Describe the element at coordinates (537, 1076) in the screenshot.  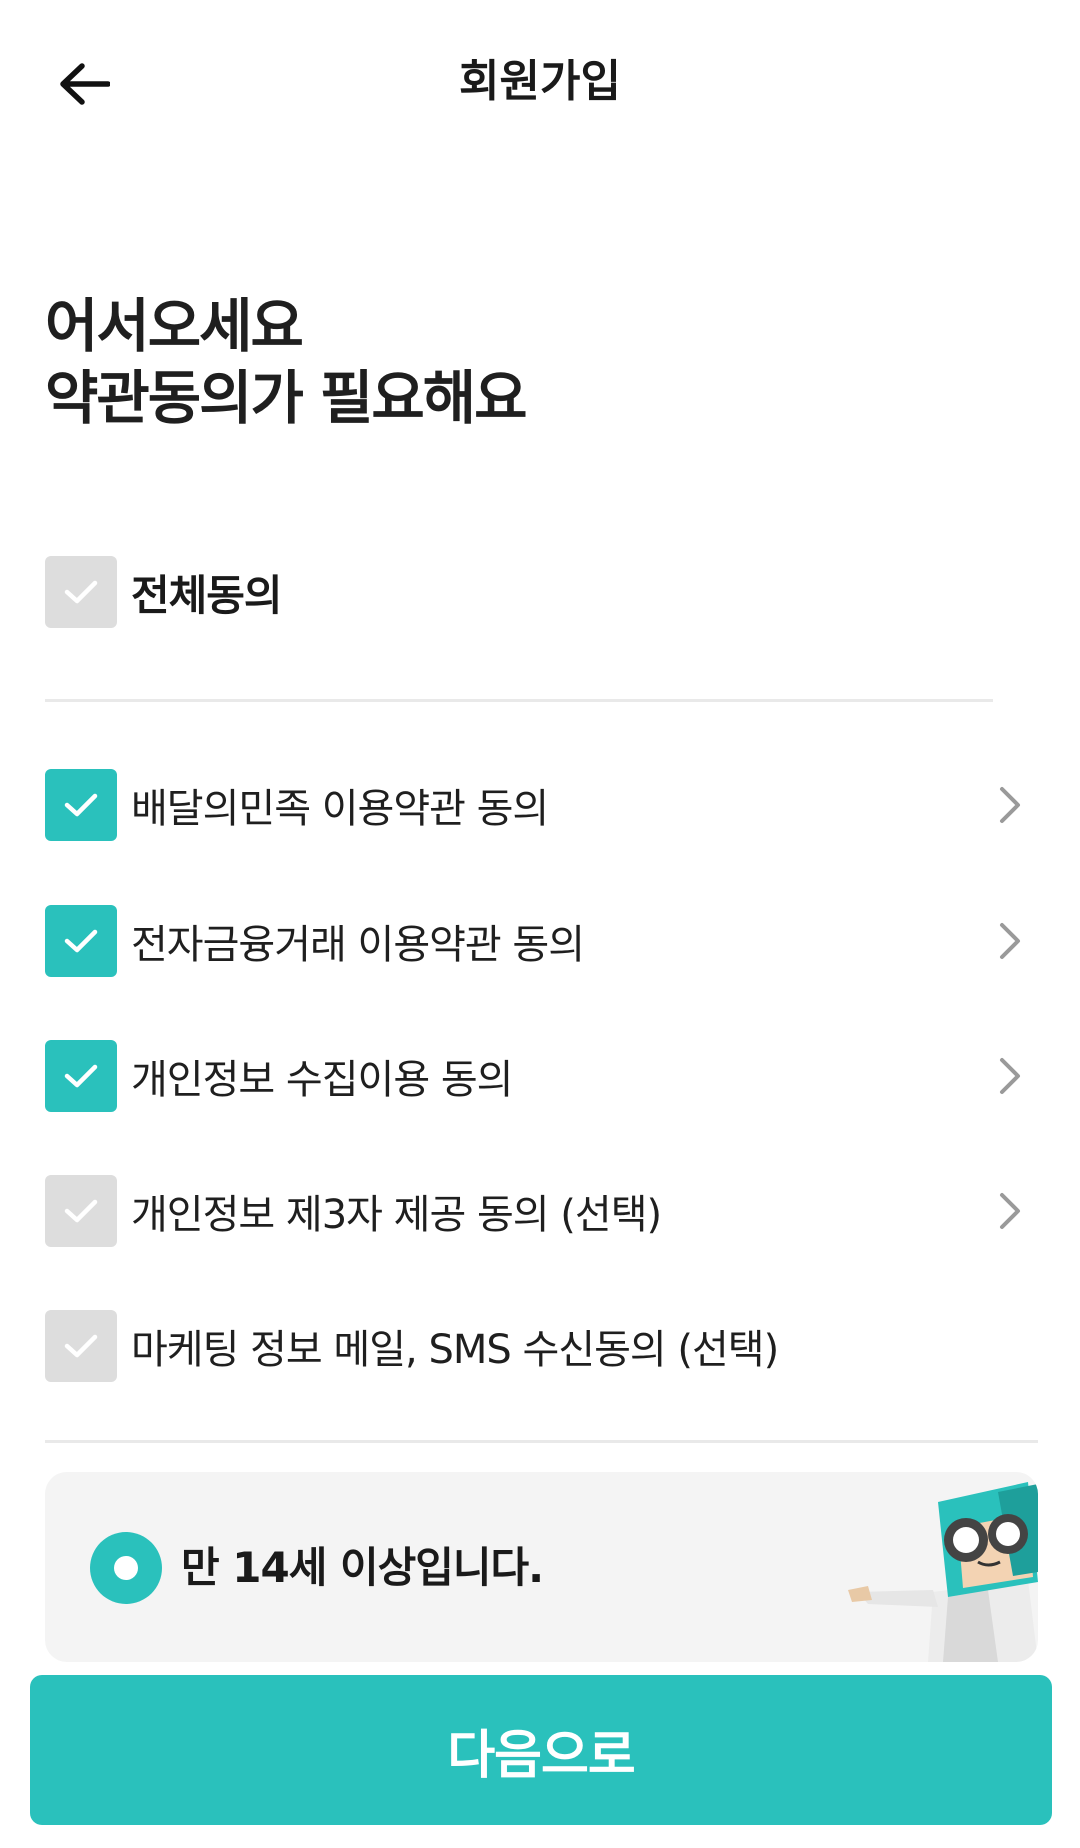
I see `term-row-privacy-collection: 개인정보 수집이용 동의` at that location.